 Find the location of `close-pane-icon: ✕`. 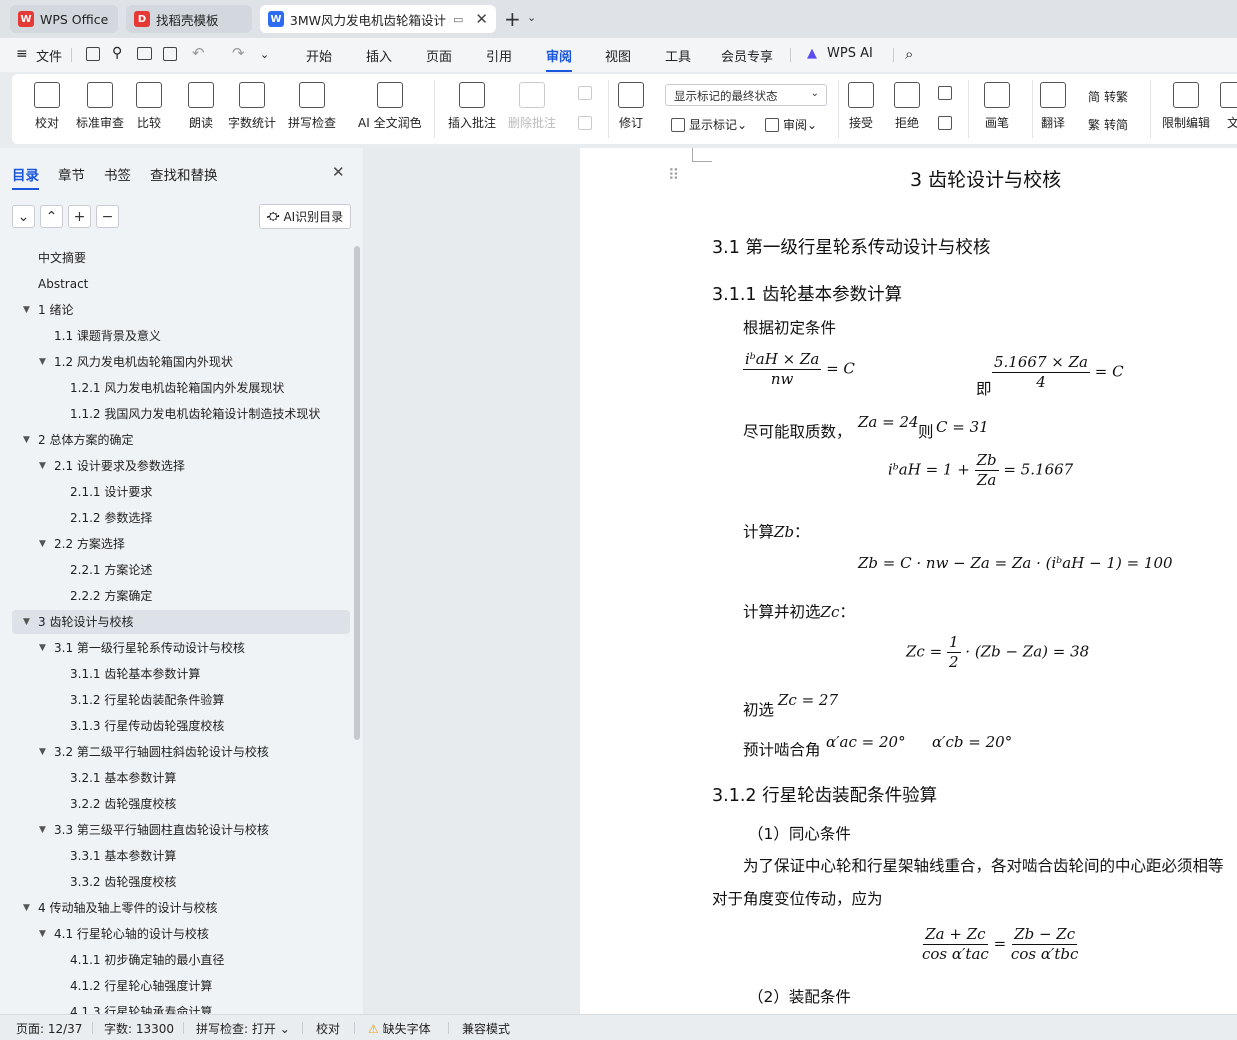

close-pane-icon: ✕ is located at coordinates (338, 172).